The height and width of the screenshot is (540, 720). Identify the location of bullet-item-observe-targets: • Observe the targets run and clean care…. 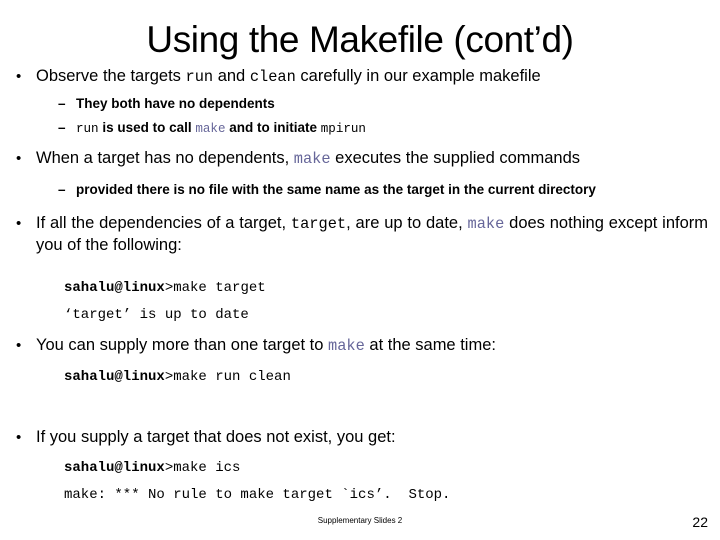
(358, 77).